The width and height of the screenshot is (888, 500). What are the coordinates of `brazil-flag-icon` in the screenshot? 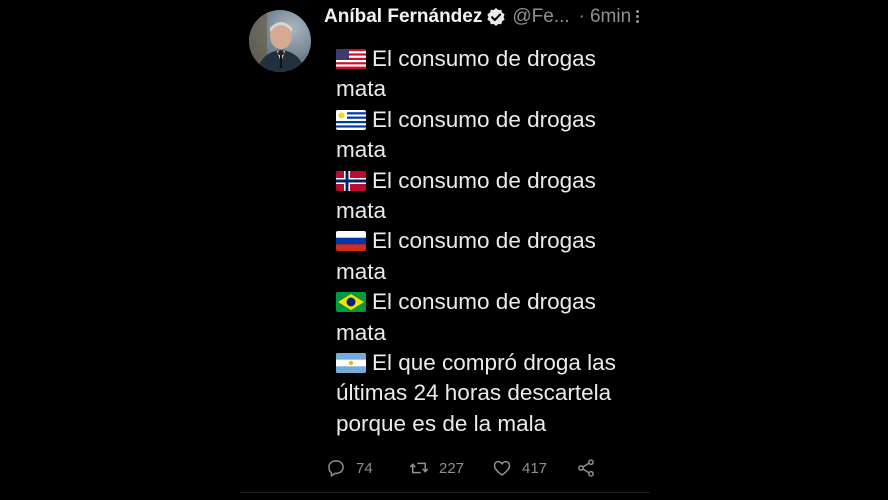 It's located at (351, 302).